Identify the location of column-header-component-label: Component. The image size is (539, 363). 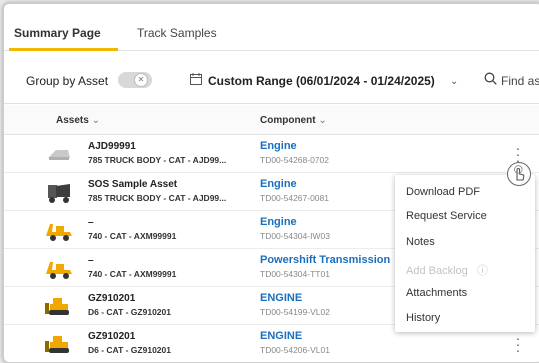
(288, 120).